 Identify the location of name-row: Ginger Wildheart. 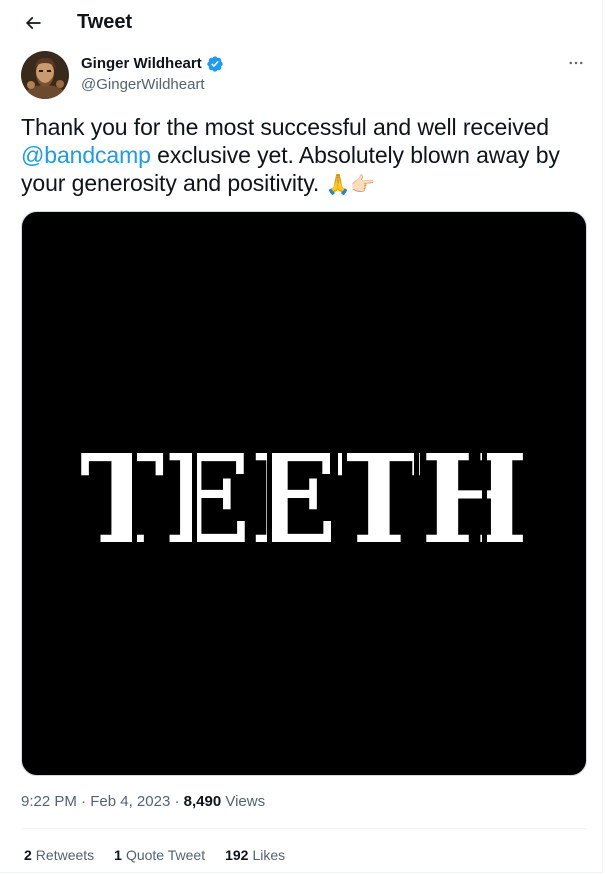
(152, 64).